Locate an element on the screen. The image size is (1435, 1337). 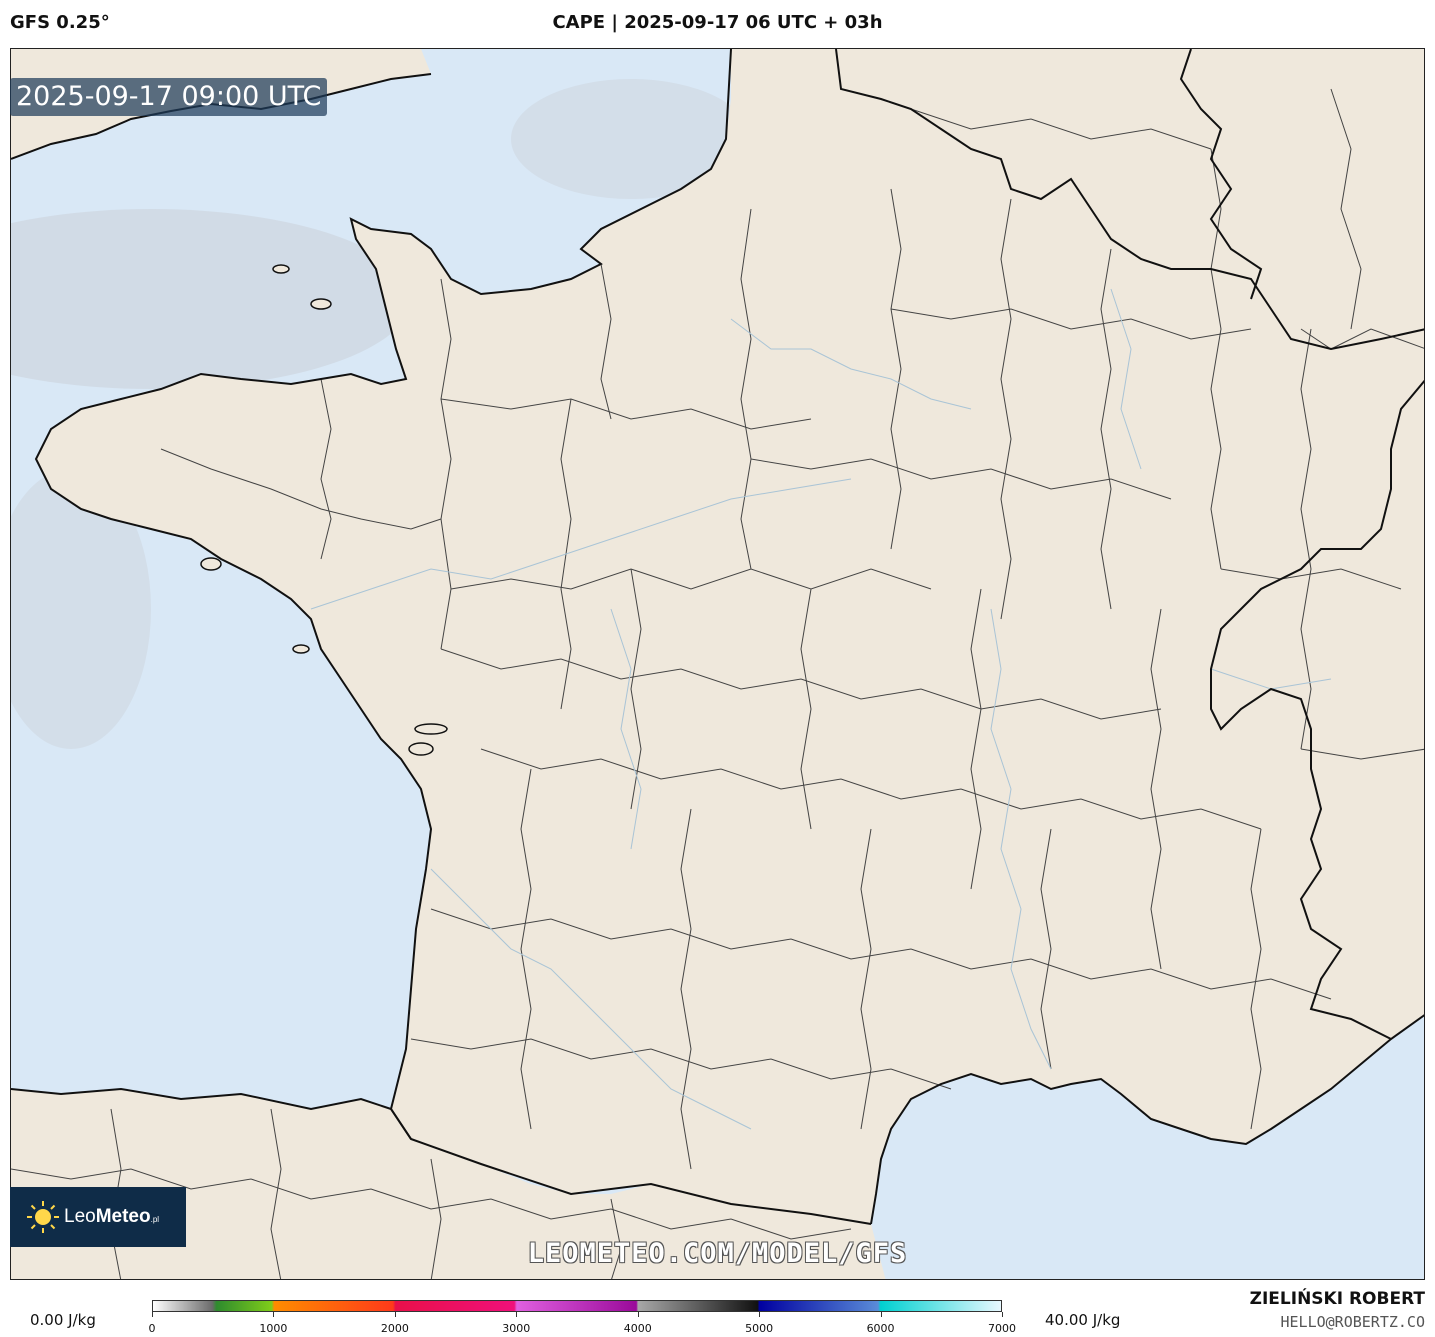
valid-time-label: 2025-09-17 09:00 UTC is located at coordinates (169, 97).